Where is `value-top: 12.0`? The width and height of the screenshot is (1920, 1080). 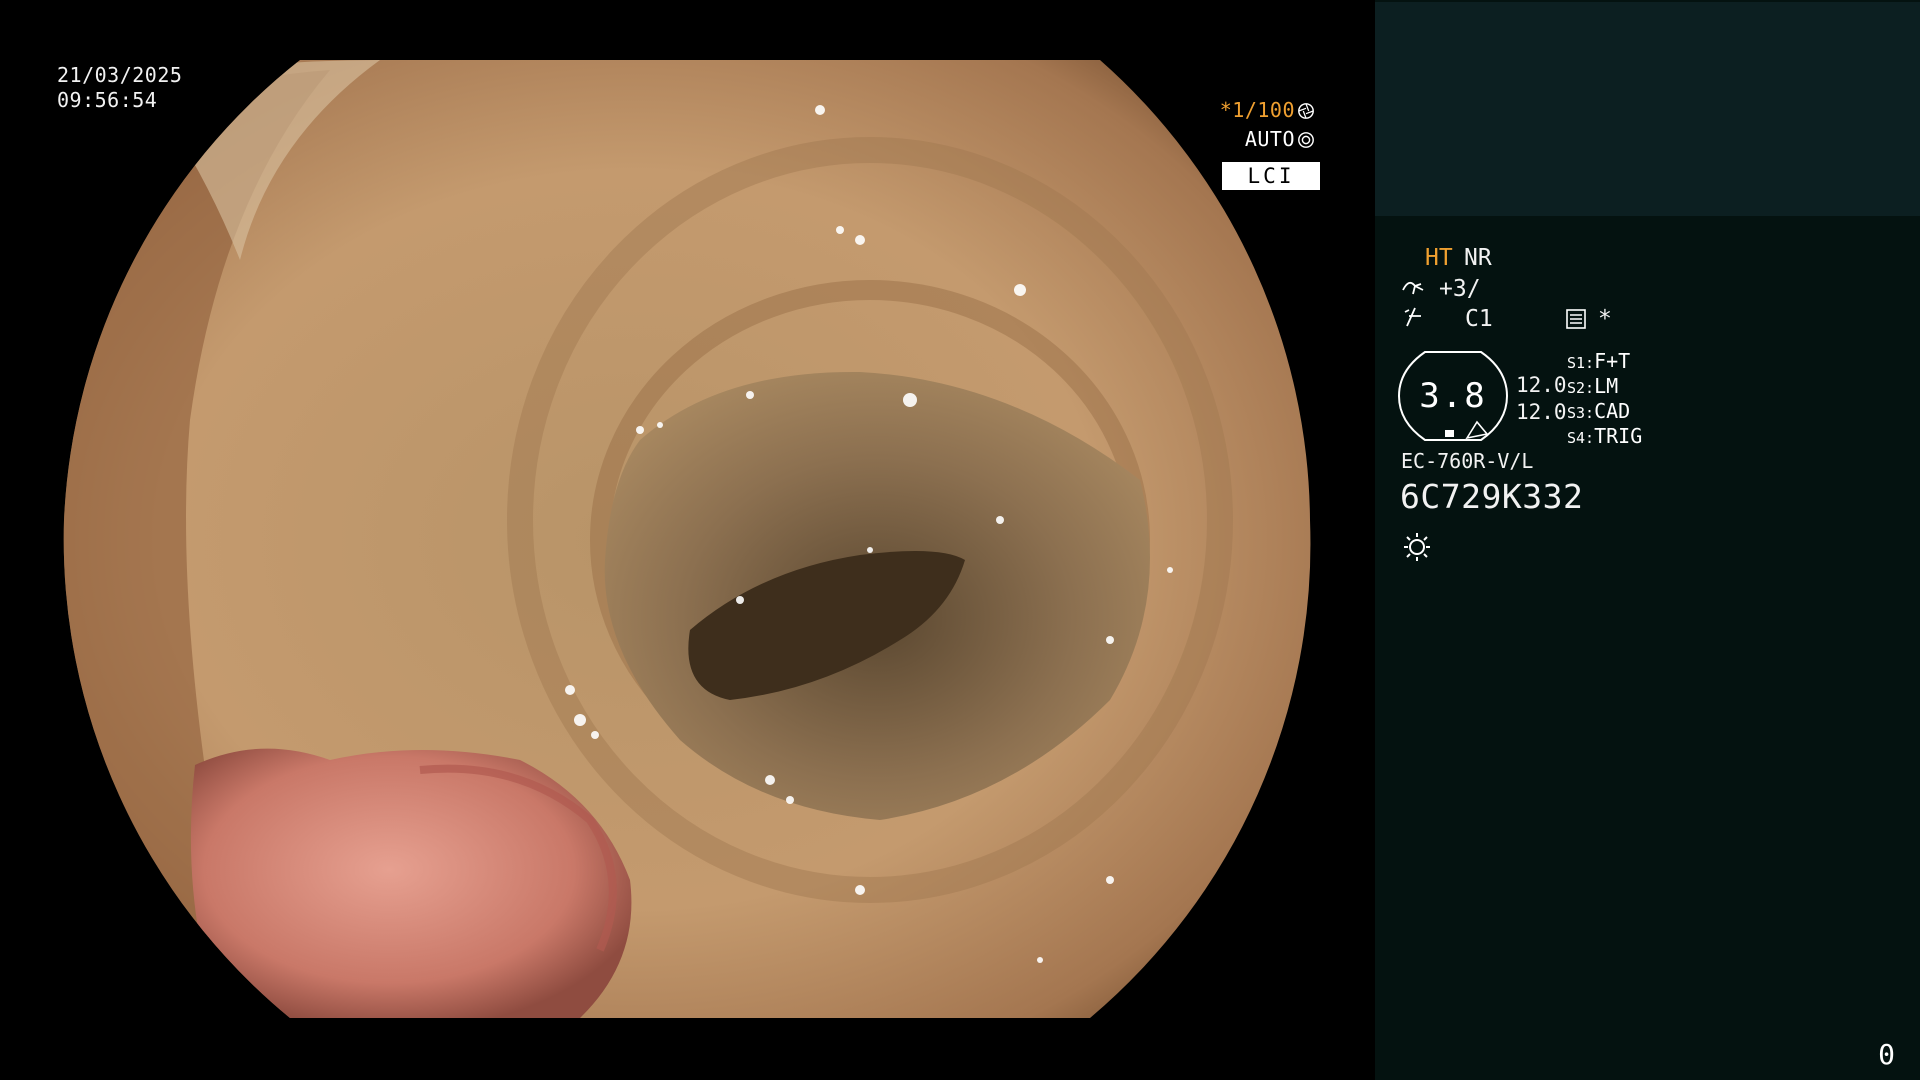
value-top: 12.0 is located at coordinates (1541, 385).